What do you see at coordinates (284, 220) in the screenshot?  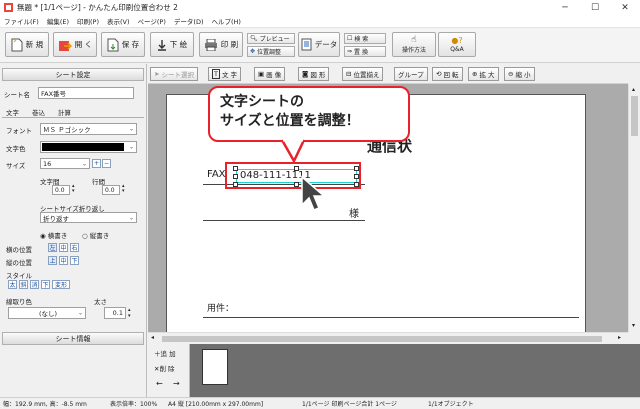 I see `name-underline` at bounding box center [284, 220].